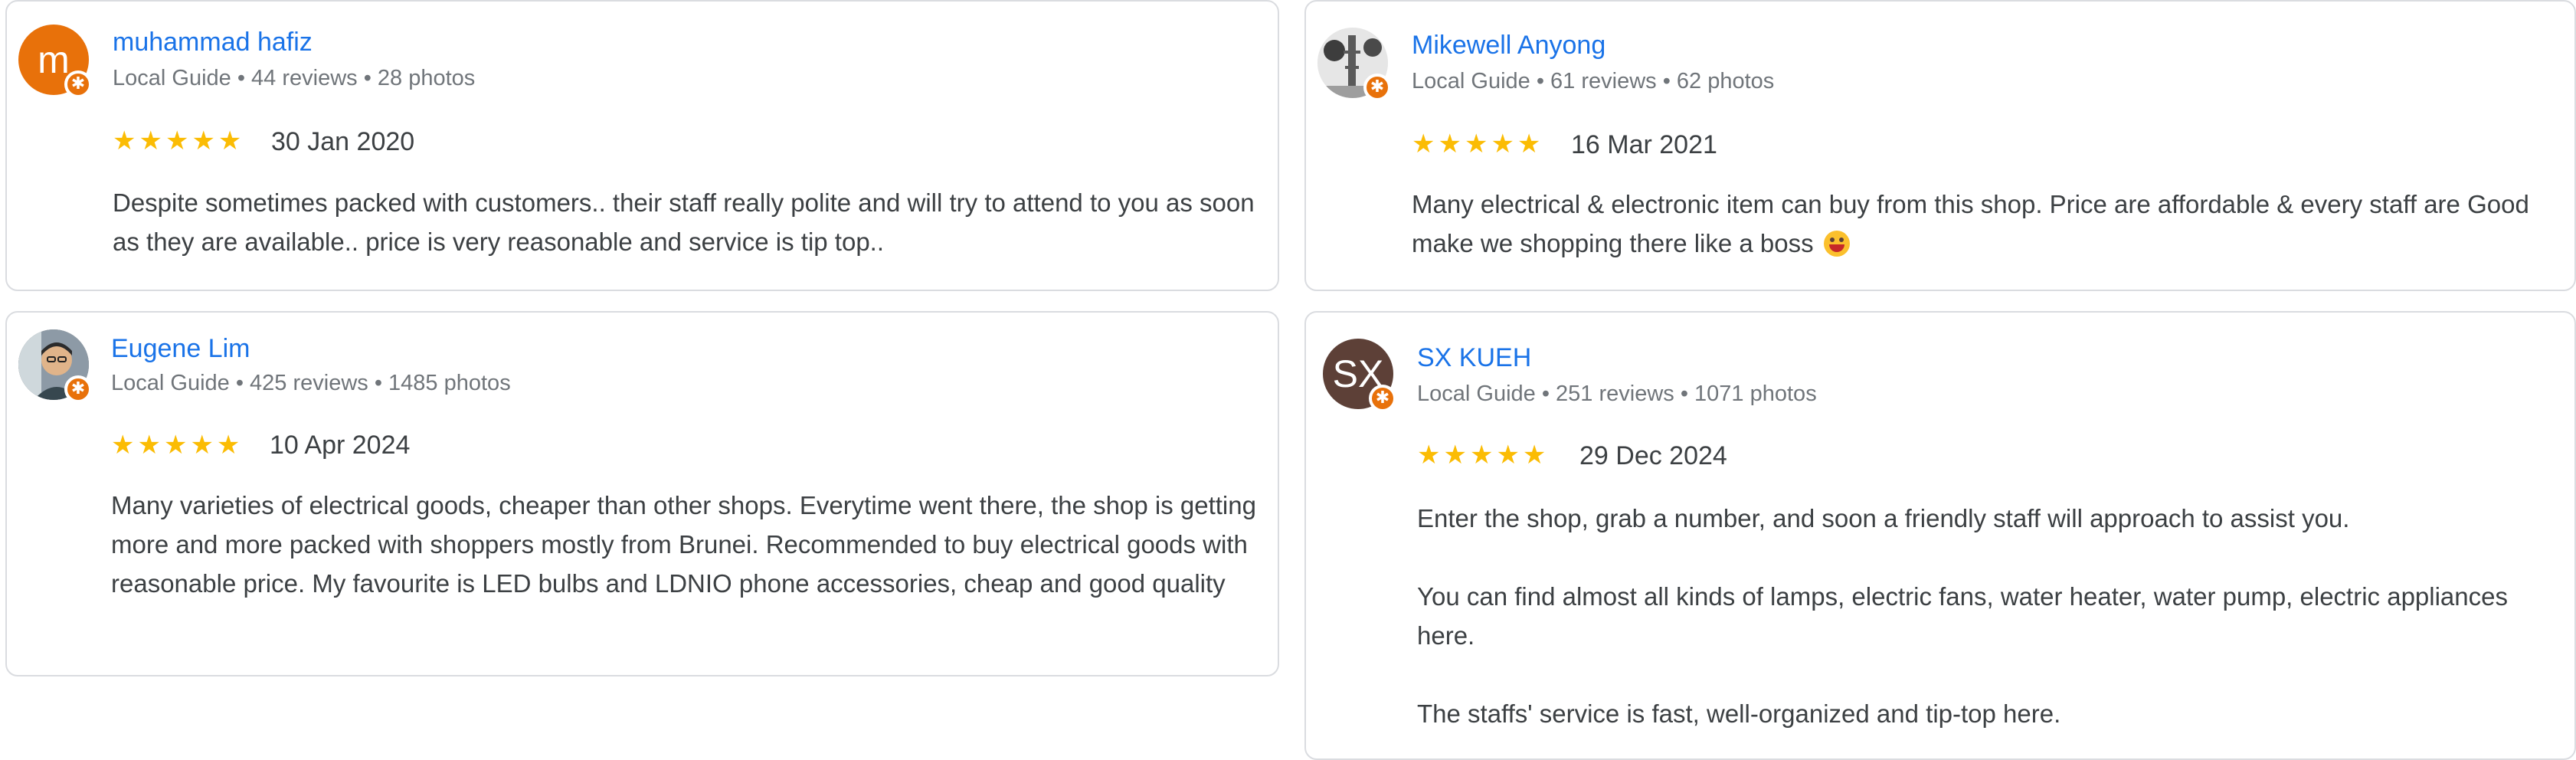  I want to click on author-name: Mikewell Anyong, so click(1508, 46).